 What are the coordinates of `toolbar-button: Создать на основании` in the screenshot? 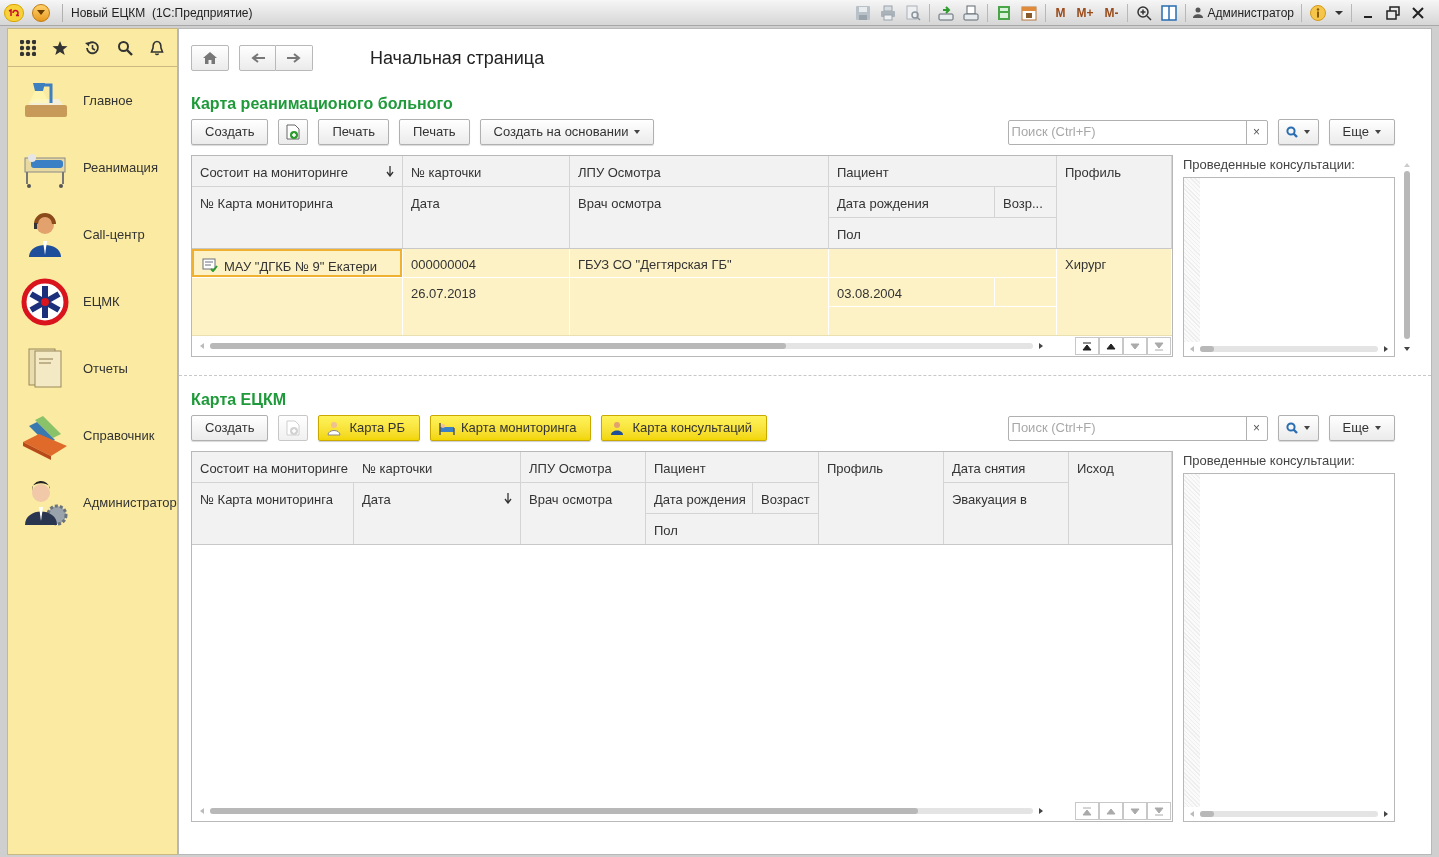 It's located at (567, 132).